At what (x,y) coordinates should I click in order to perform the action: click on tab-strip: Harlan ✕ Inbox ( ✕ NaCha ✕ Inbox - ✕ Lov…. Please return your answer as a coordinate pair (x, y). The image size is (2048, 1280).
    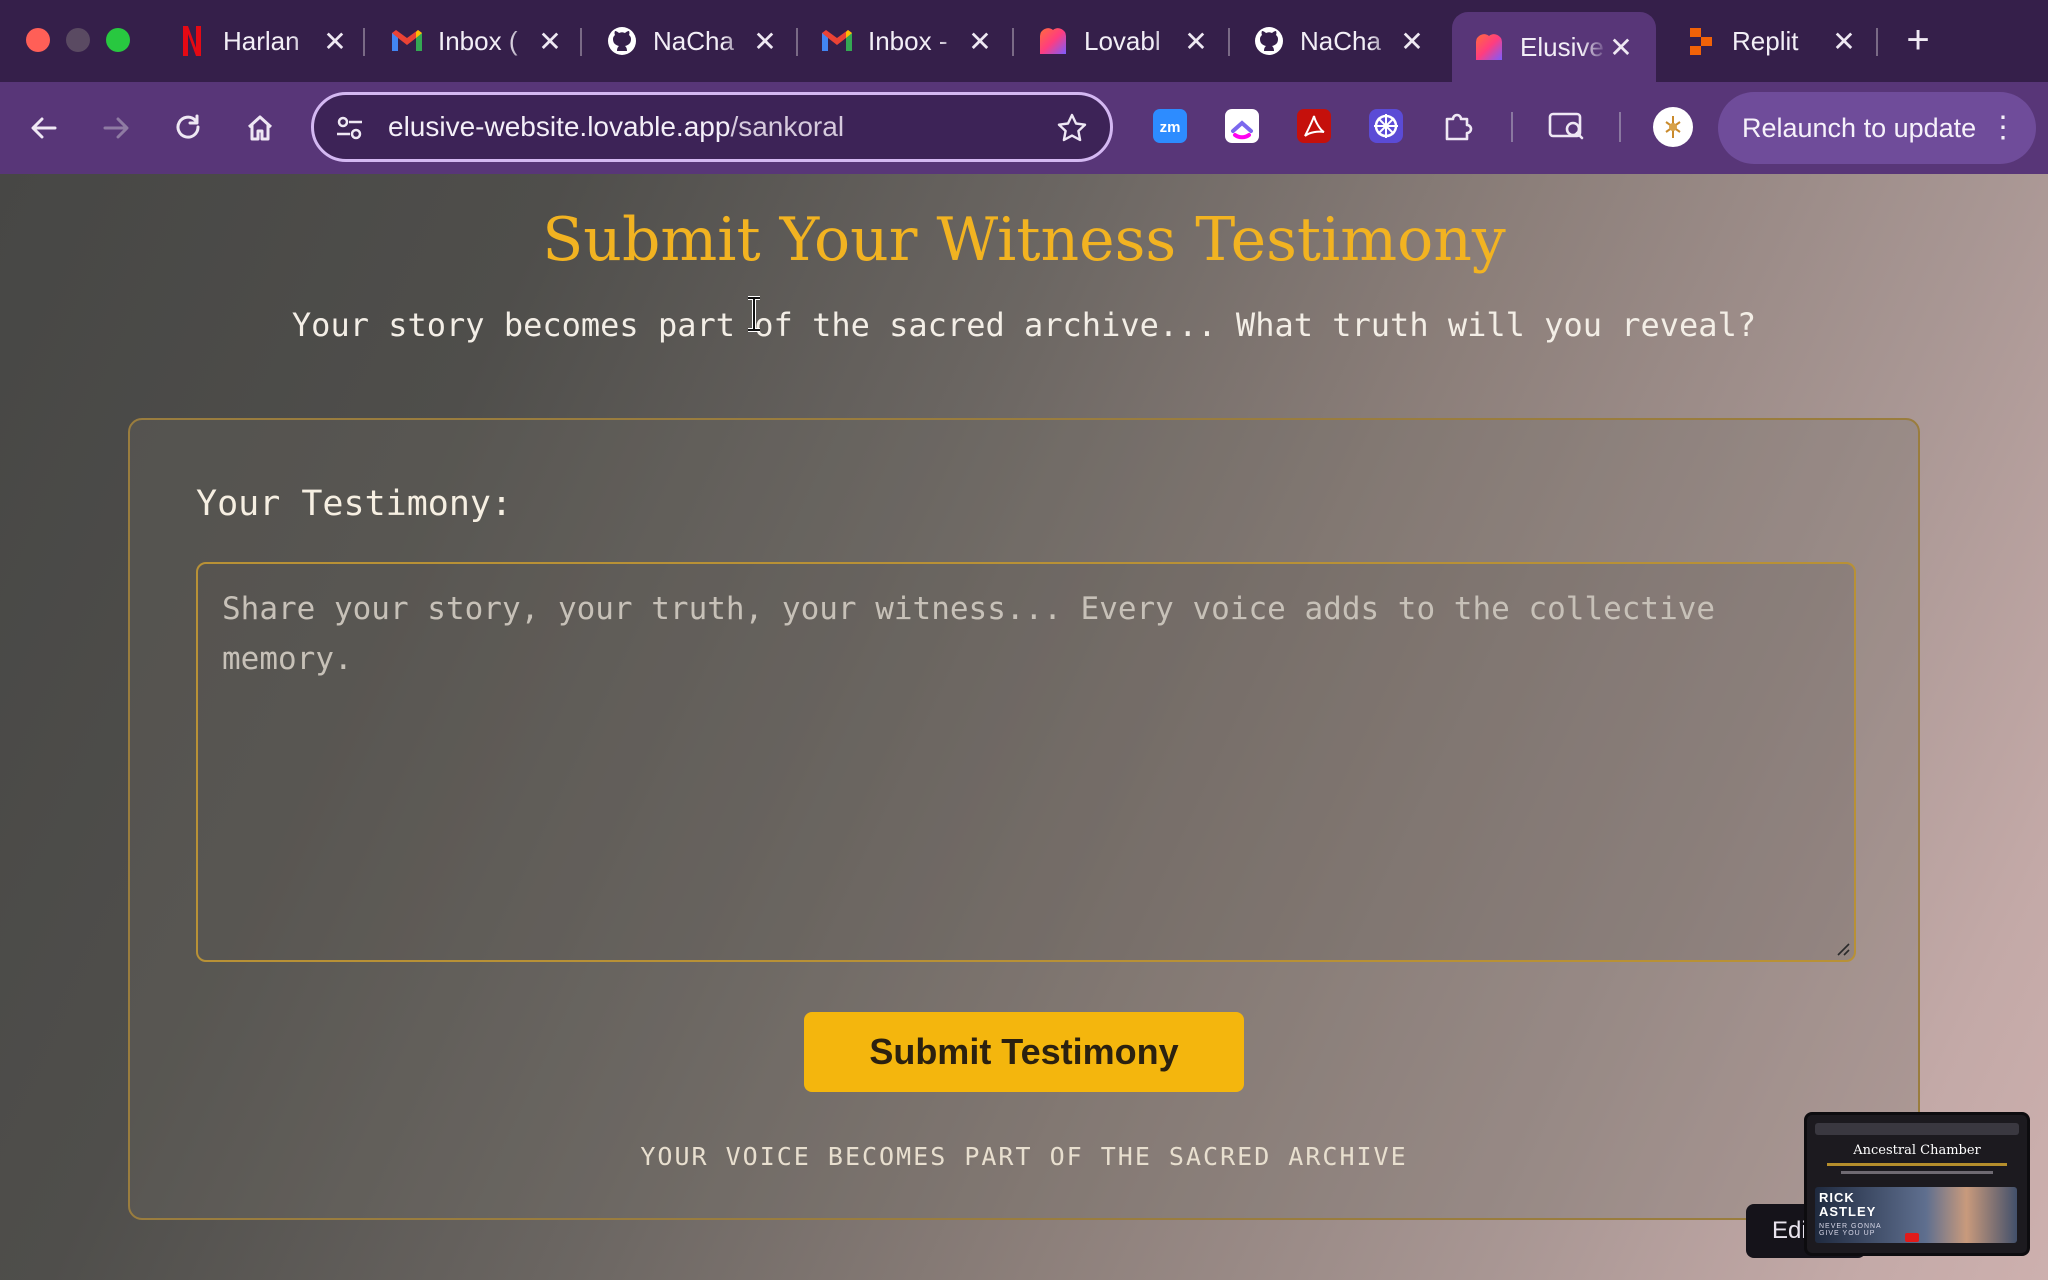
    Looking at the image, I should click on (1024, 41).